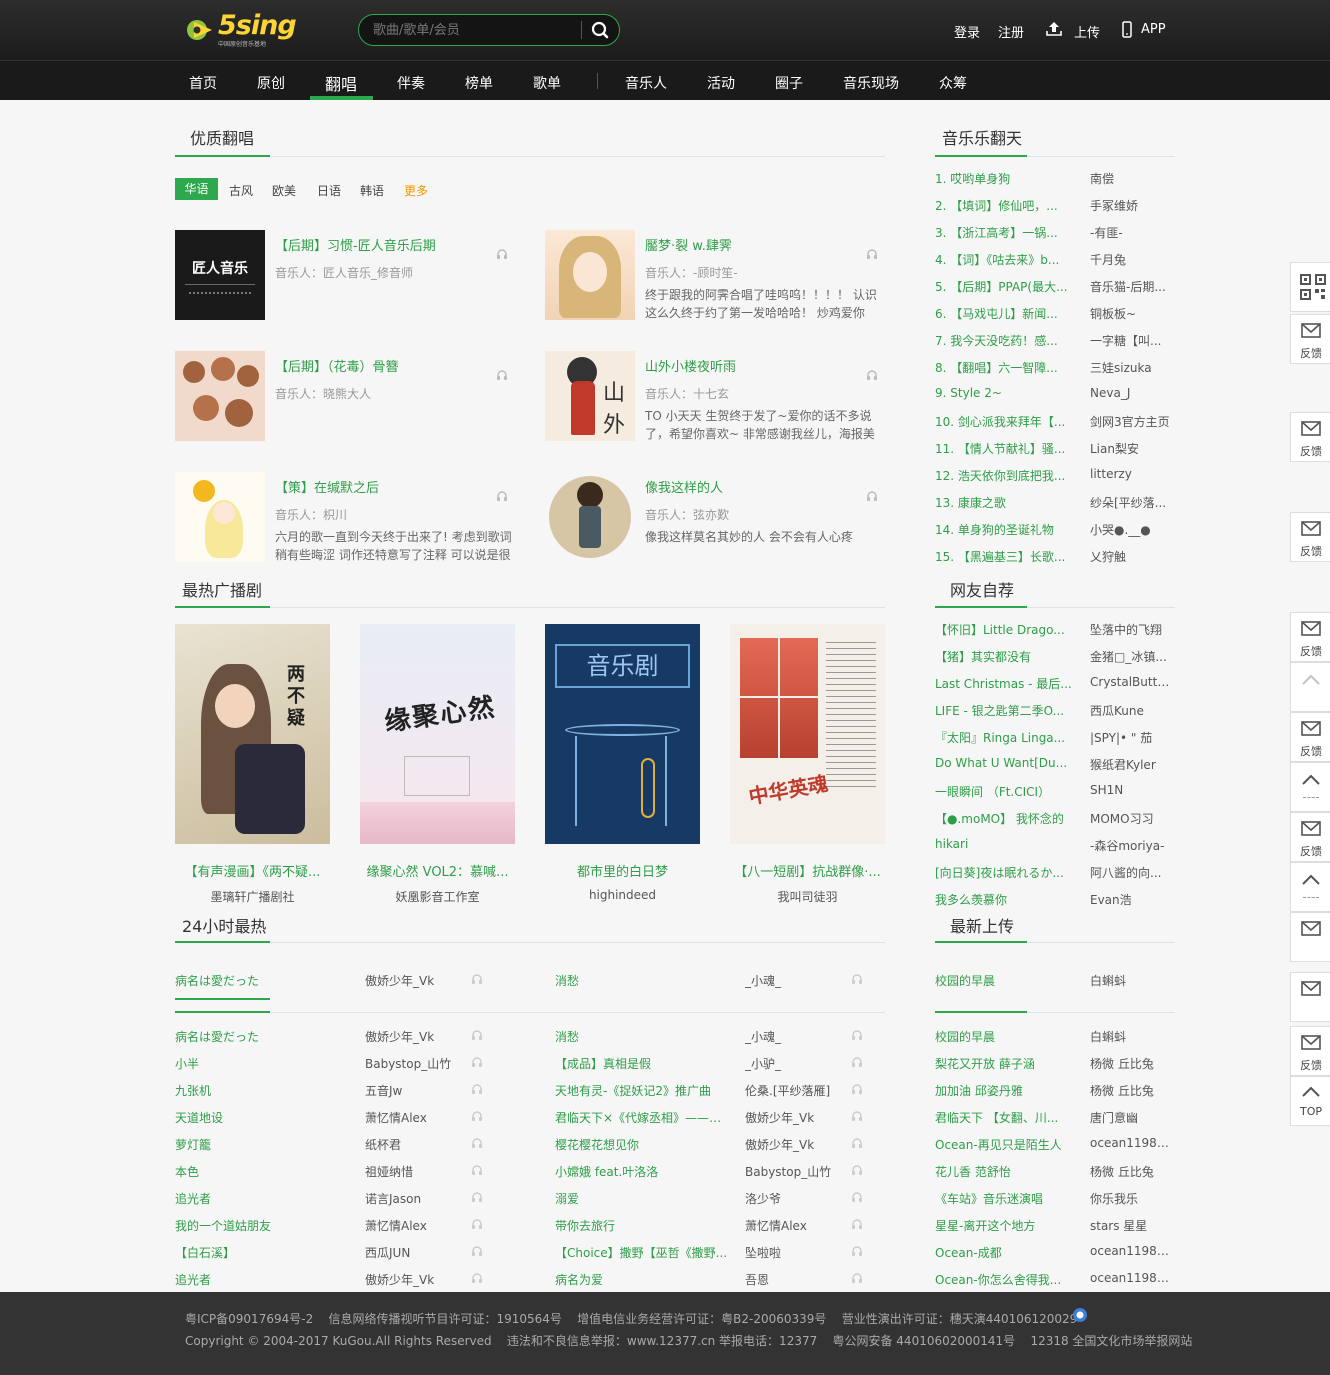 Image resolution: width=1330 pixels, height=1375 pixels. Describe the element at coordinates (372, 190) in the screenshot. I see `tab-korean: 韩语` at that location.